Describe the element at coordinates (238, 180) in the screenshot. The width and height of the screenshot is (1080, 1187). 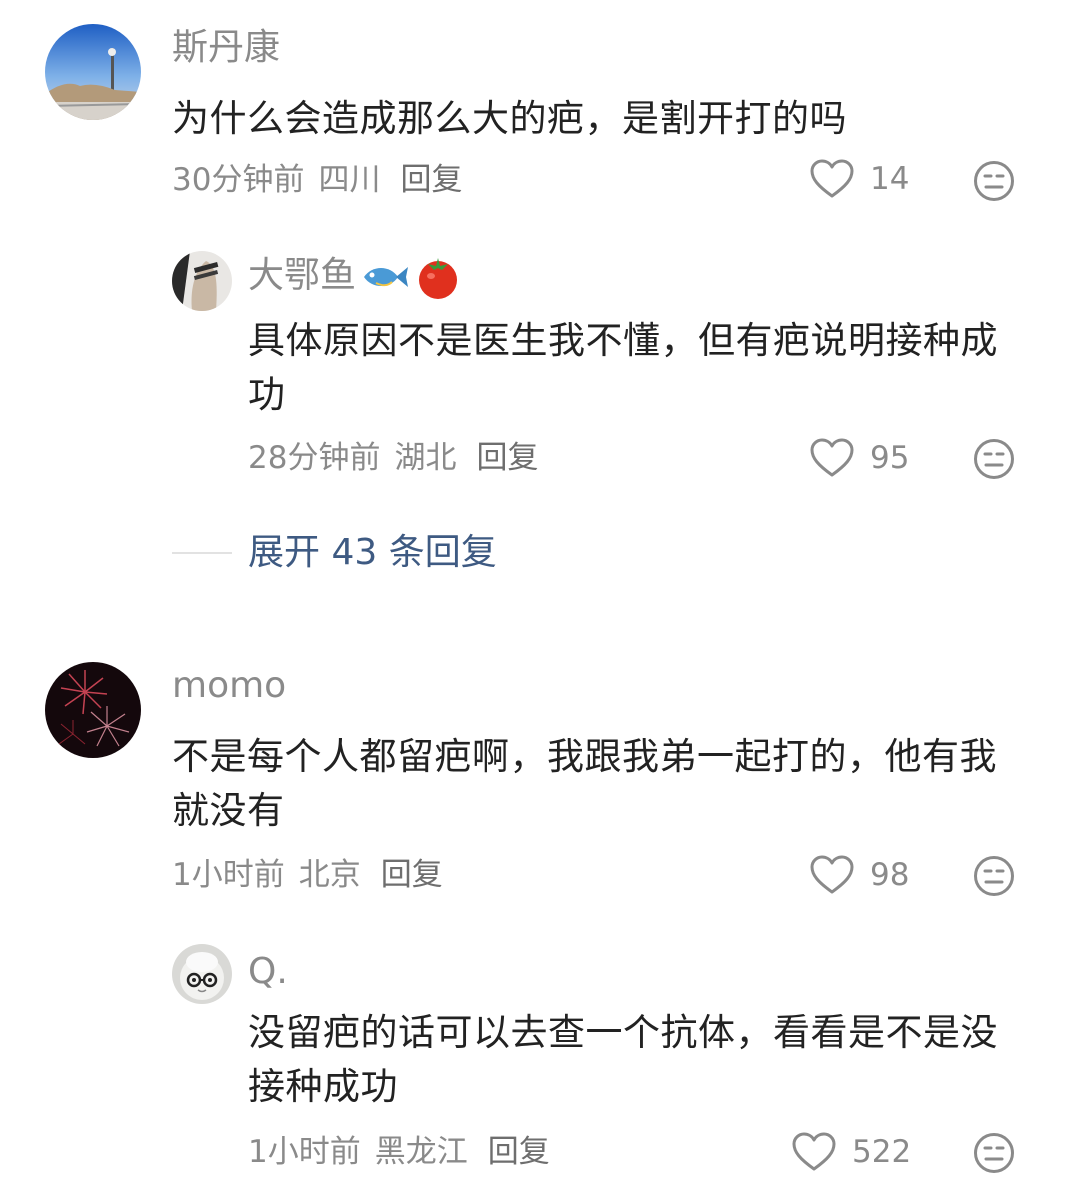
I see `comment-time: 30分钟前` at that location.